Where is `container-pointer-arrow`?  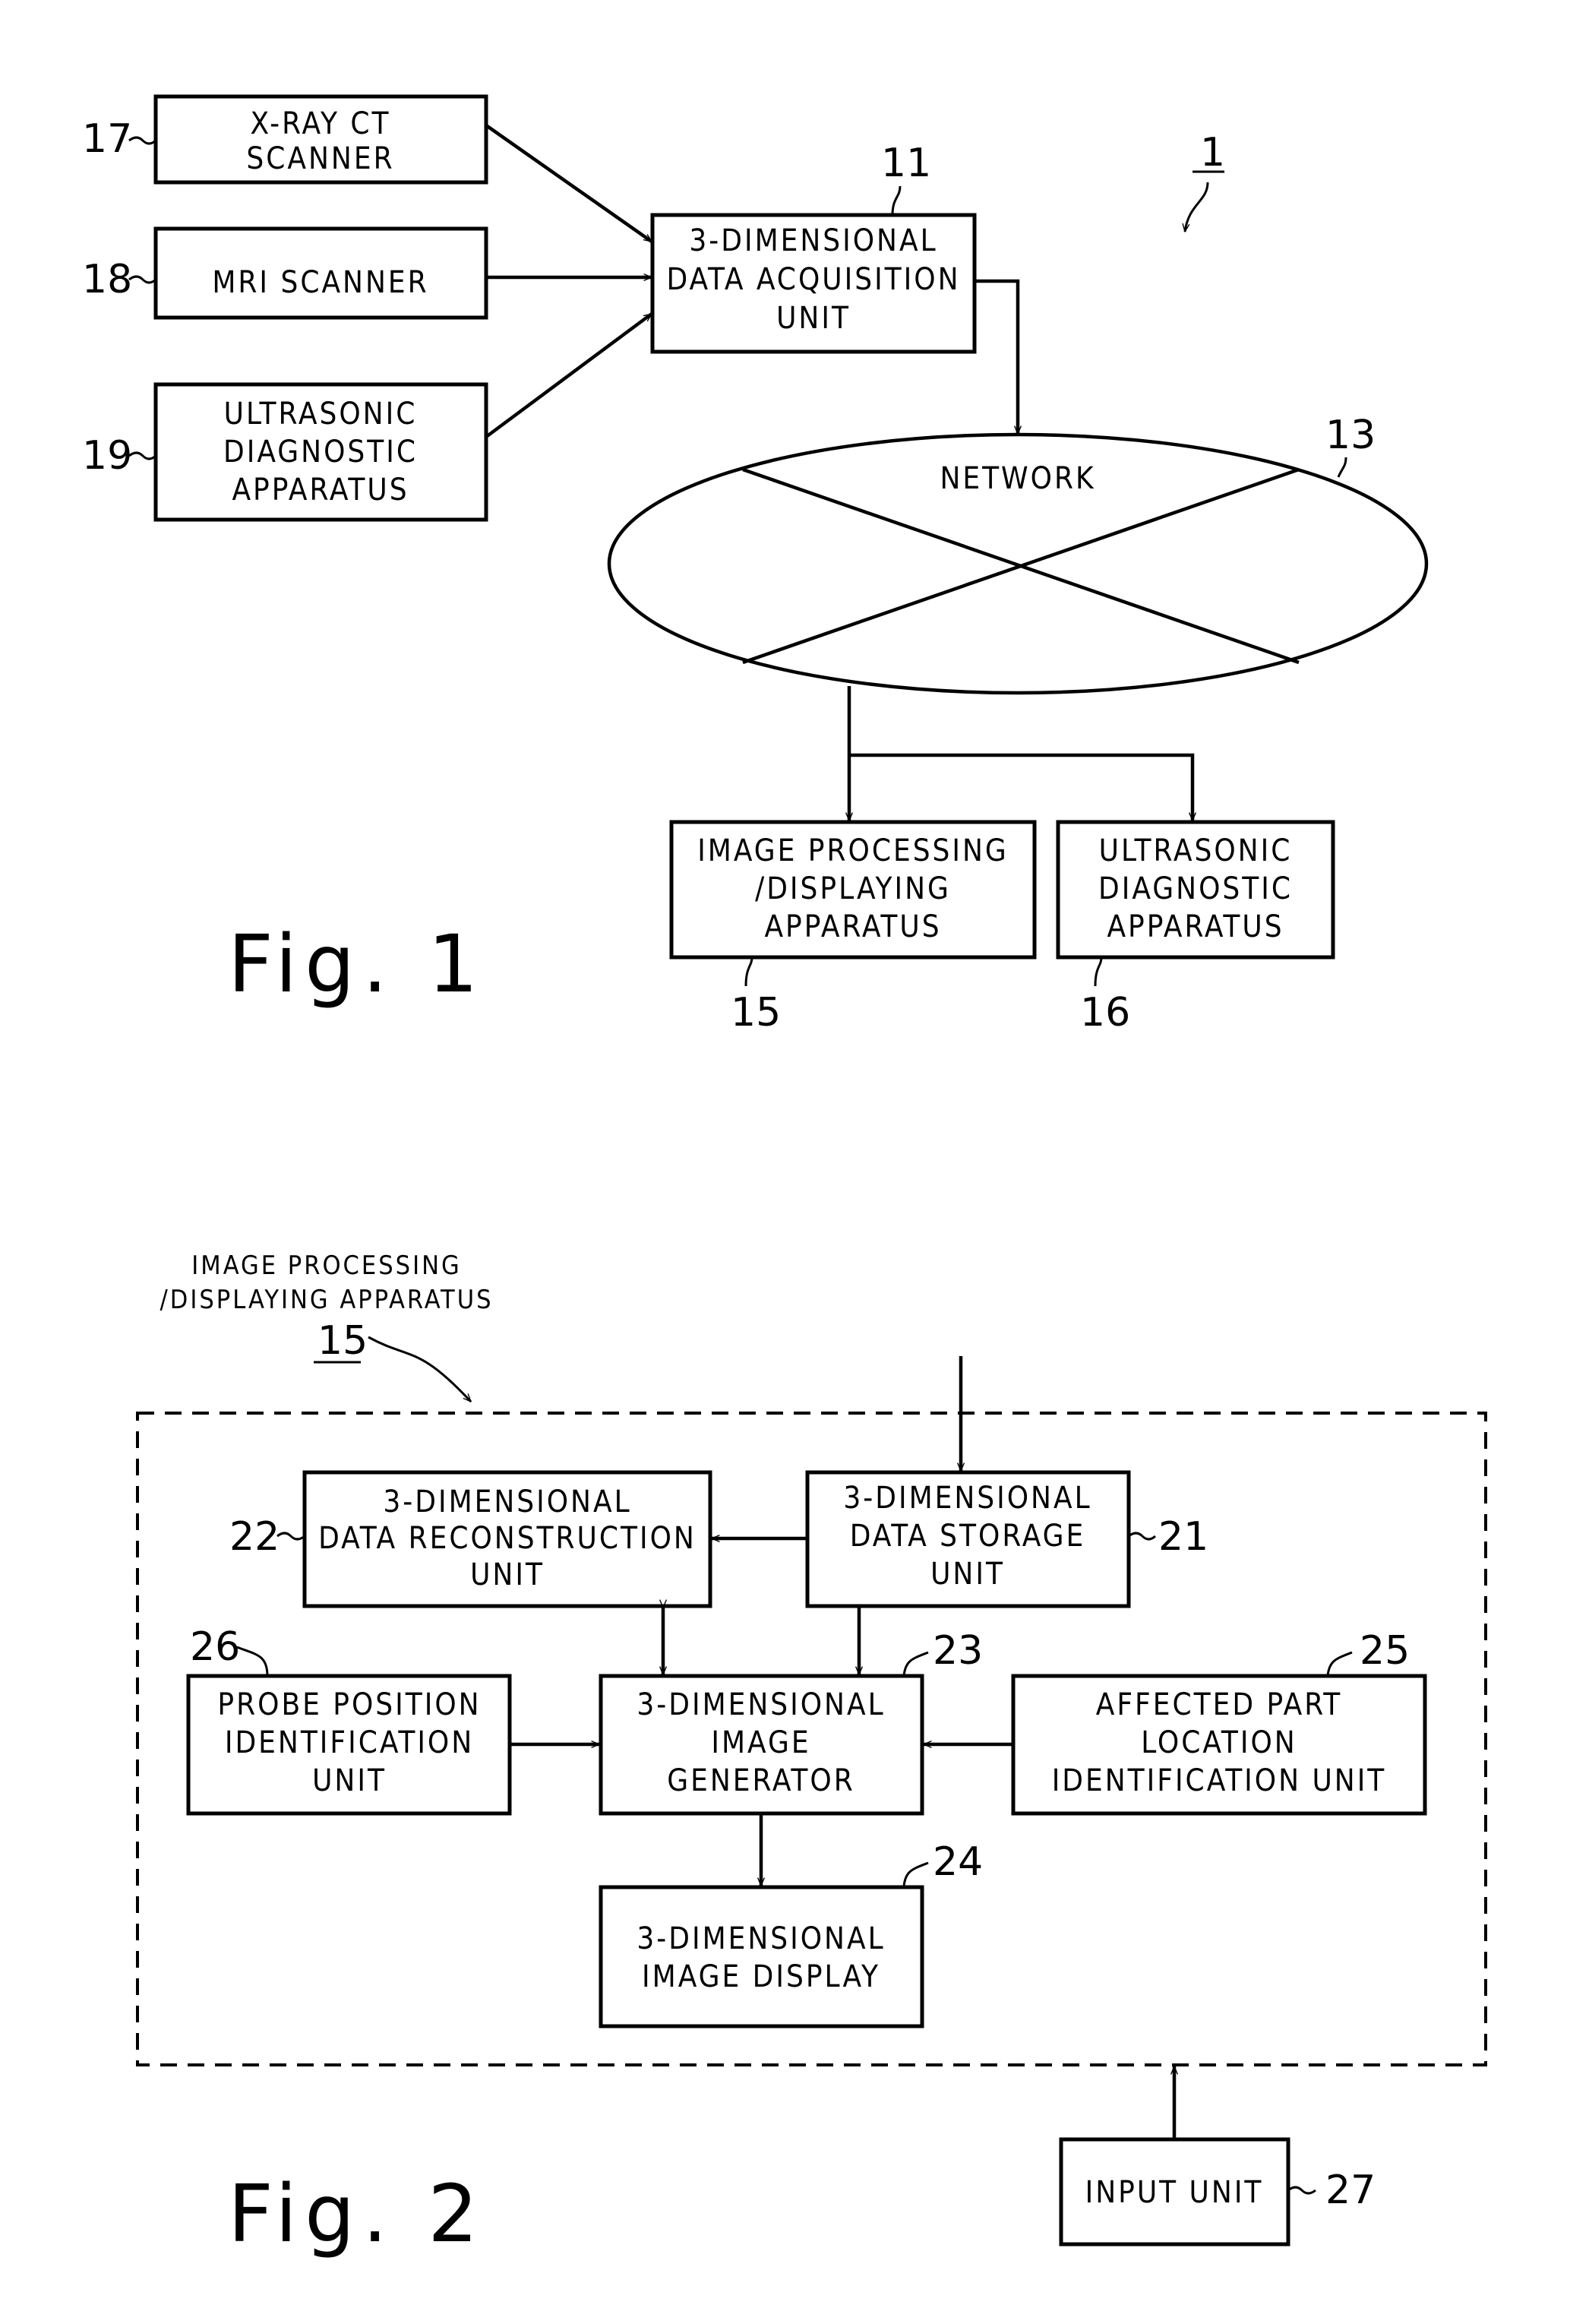
container-pointer-arrow is located at coordinates (419, 1369).